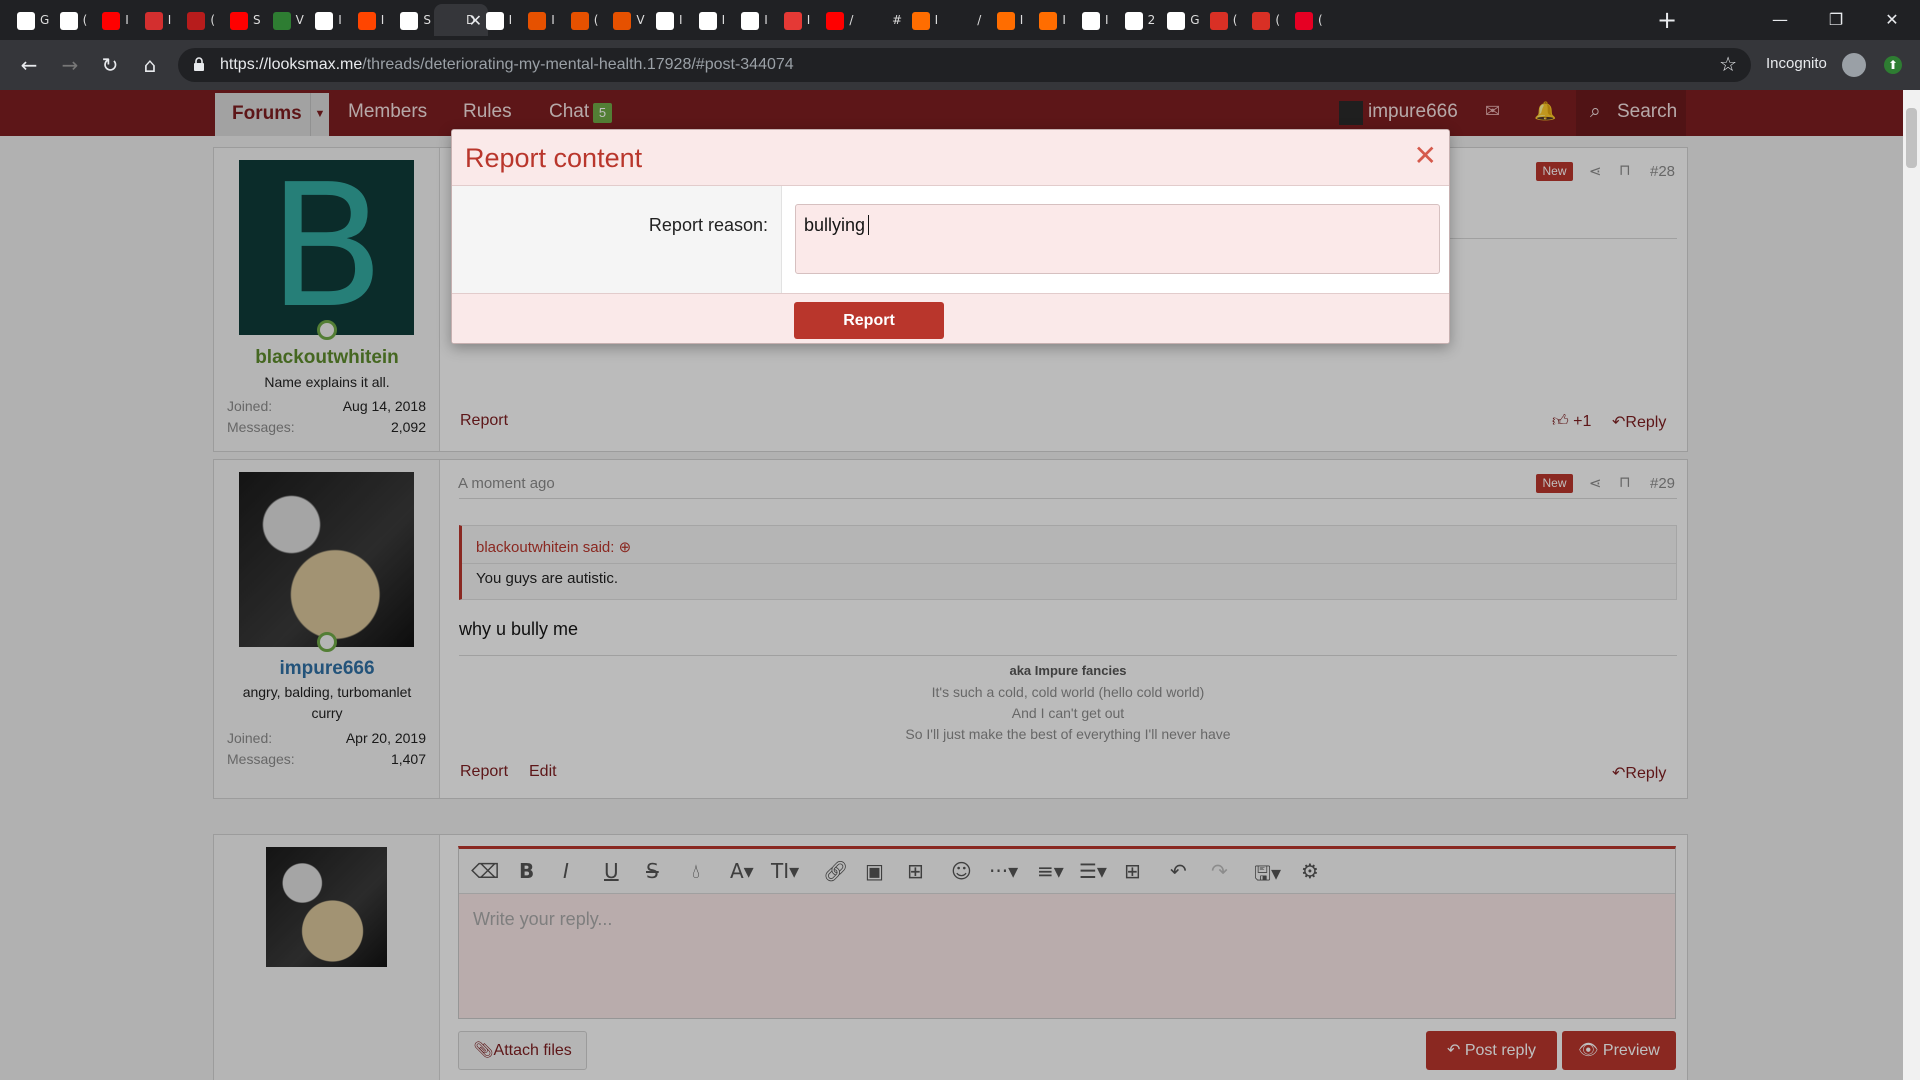  Describe the element at coordinates (869, 320) in the screenshot. I see `report-submit-button: Report` at that location.